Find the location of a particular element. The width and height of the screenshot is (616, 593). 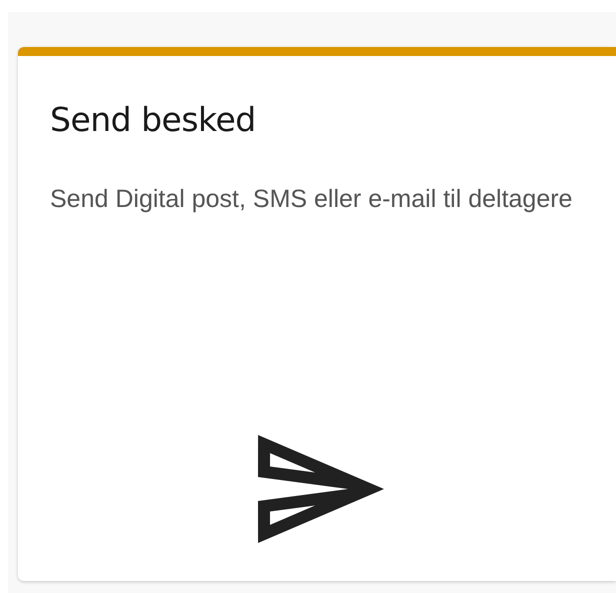

send-icon is located at coordinates (321, 489).